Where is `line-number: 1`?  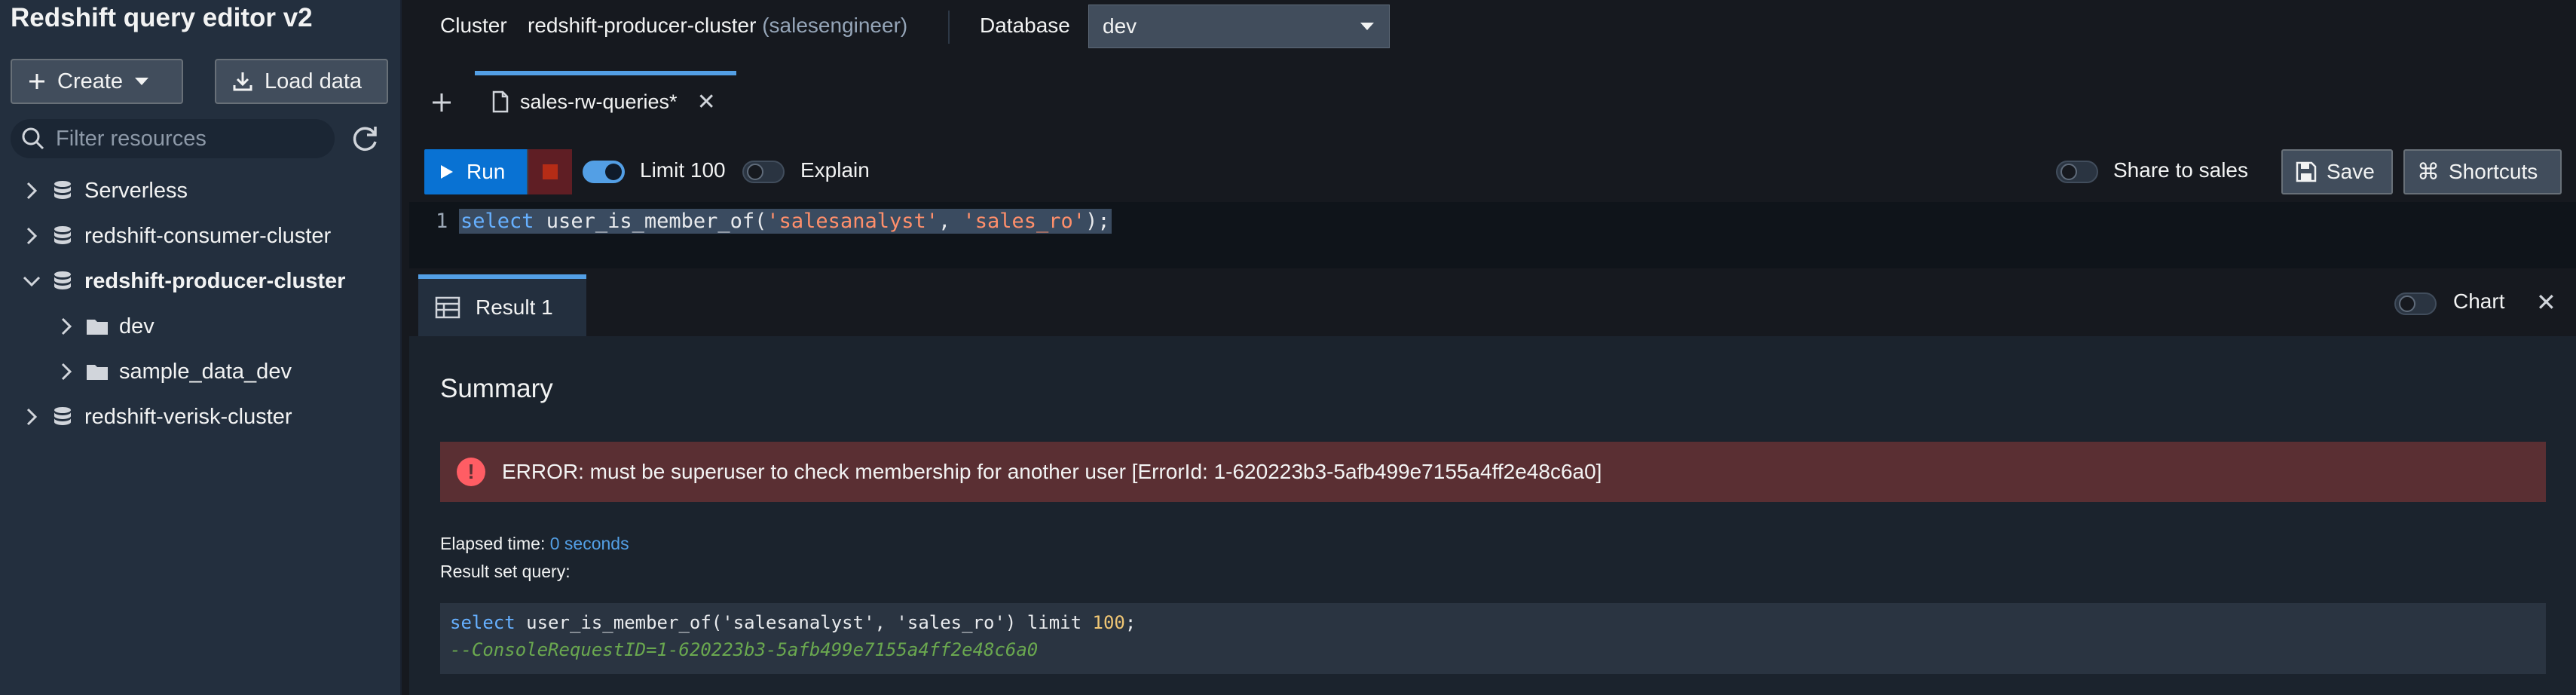
line-number: 1 is located at coordinates (442, 221).